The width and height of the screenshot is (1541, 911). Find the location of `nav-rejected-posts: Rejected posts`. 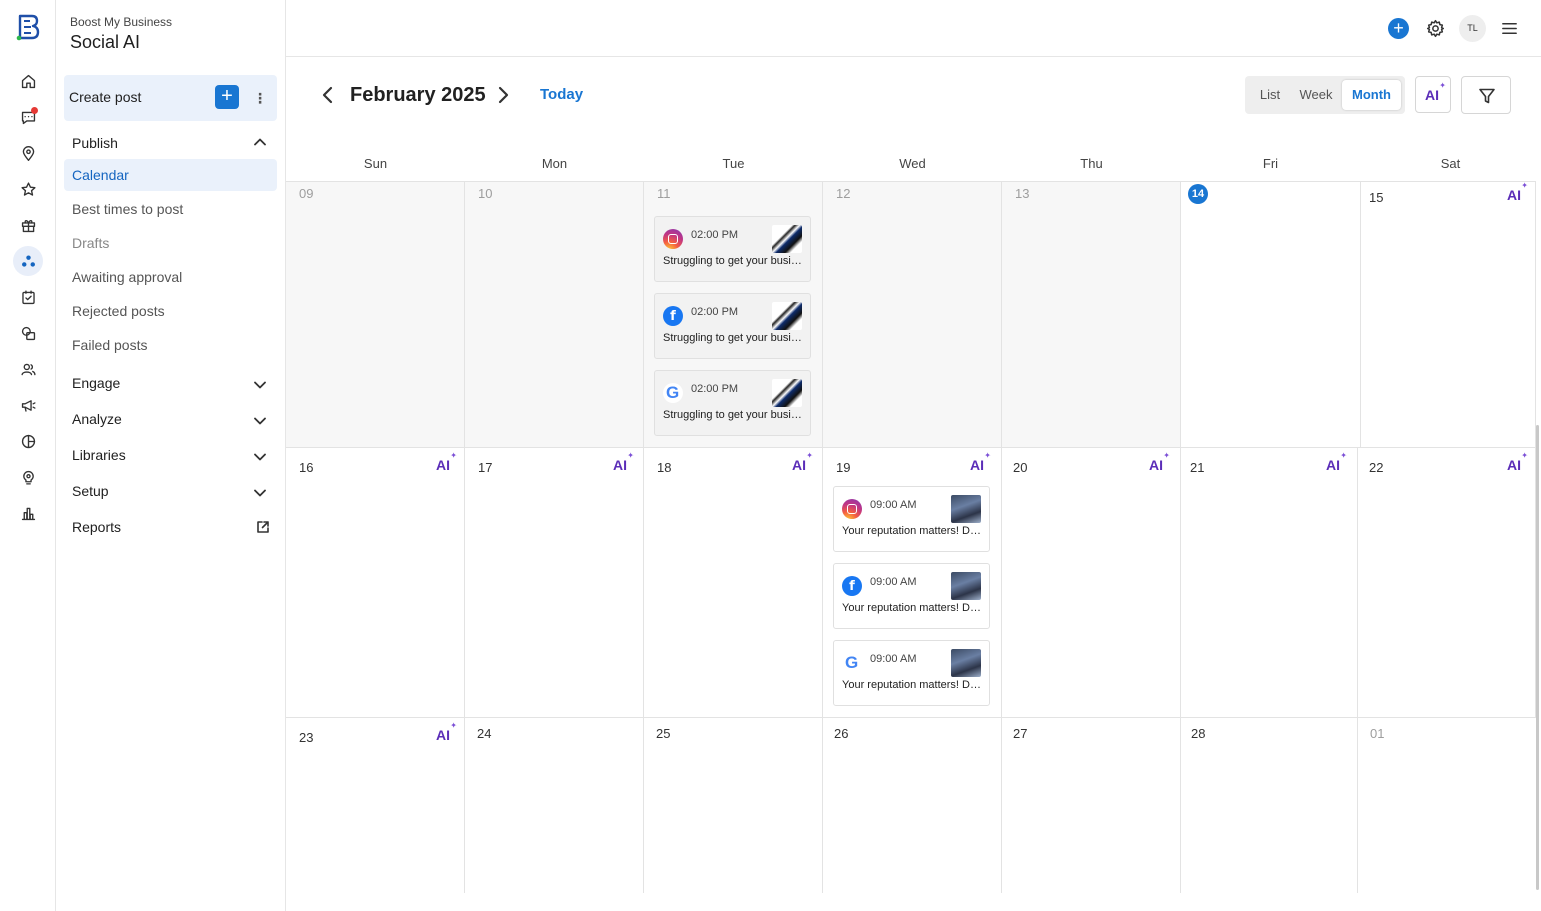

nav-rejected-posts: Rejected posts is located at coordinates (170, 311).